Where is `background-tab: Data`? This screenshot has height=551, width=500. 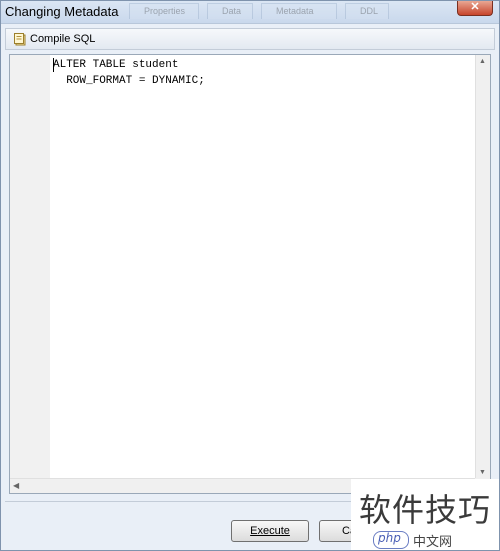 background-tab: Data is located at coordinates (230, 11).